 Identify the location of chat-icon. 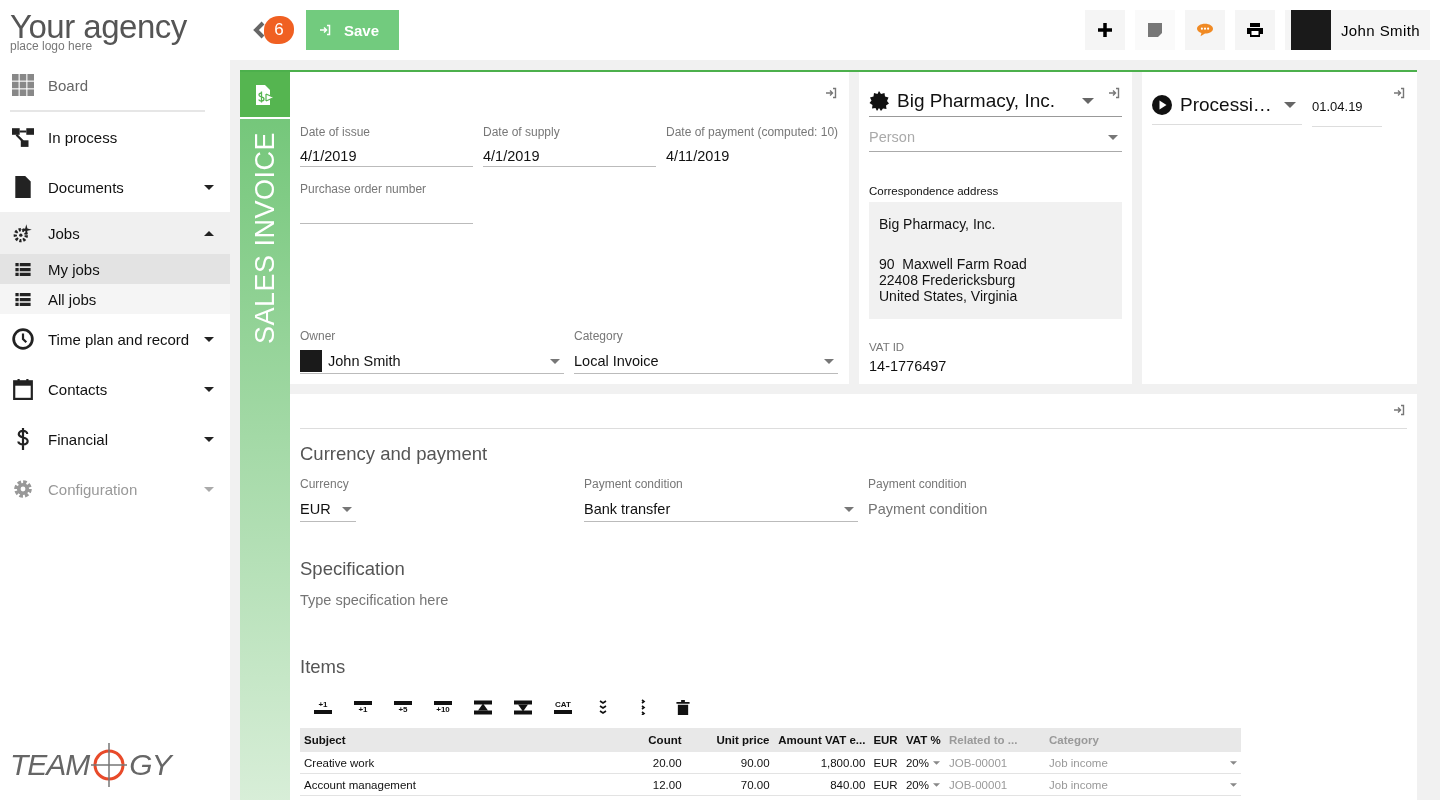
(1204, 30).